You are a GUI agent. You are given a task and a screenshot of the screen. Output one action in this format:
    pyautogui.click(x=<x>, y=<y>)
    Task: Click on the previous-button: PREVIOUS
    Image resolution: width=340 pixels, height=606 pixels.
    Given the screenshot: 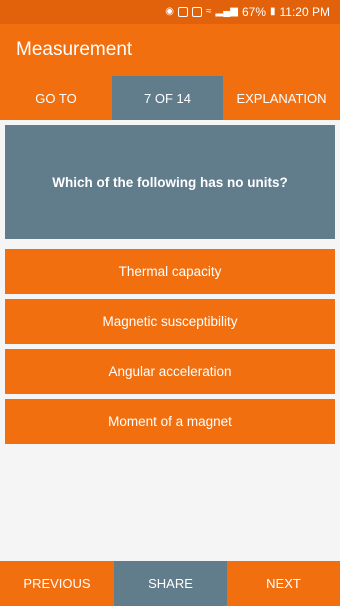 What is the action you would take?
    pyautogui.click(x=57, y=583)
    